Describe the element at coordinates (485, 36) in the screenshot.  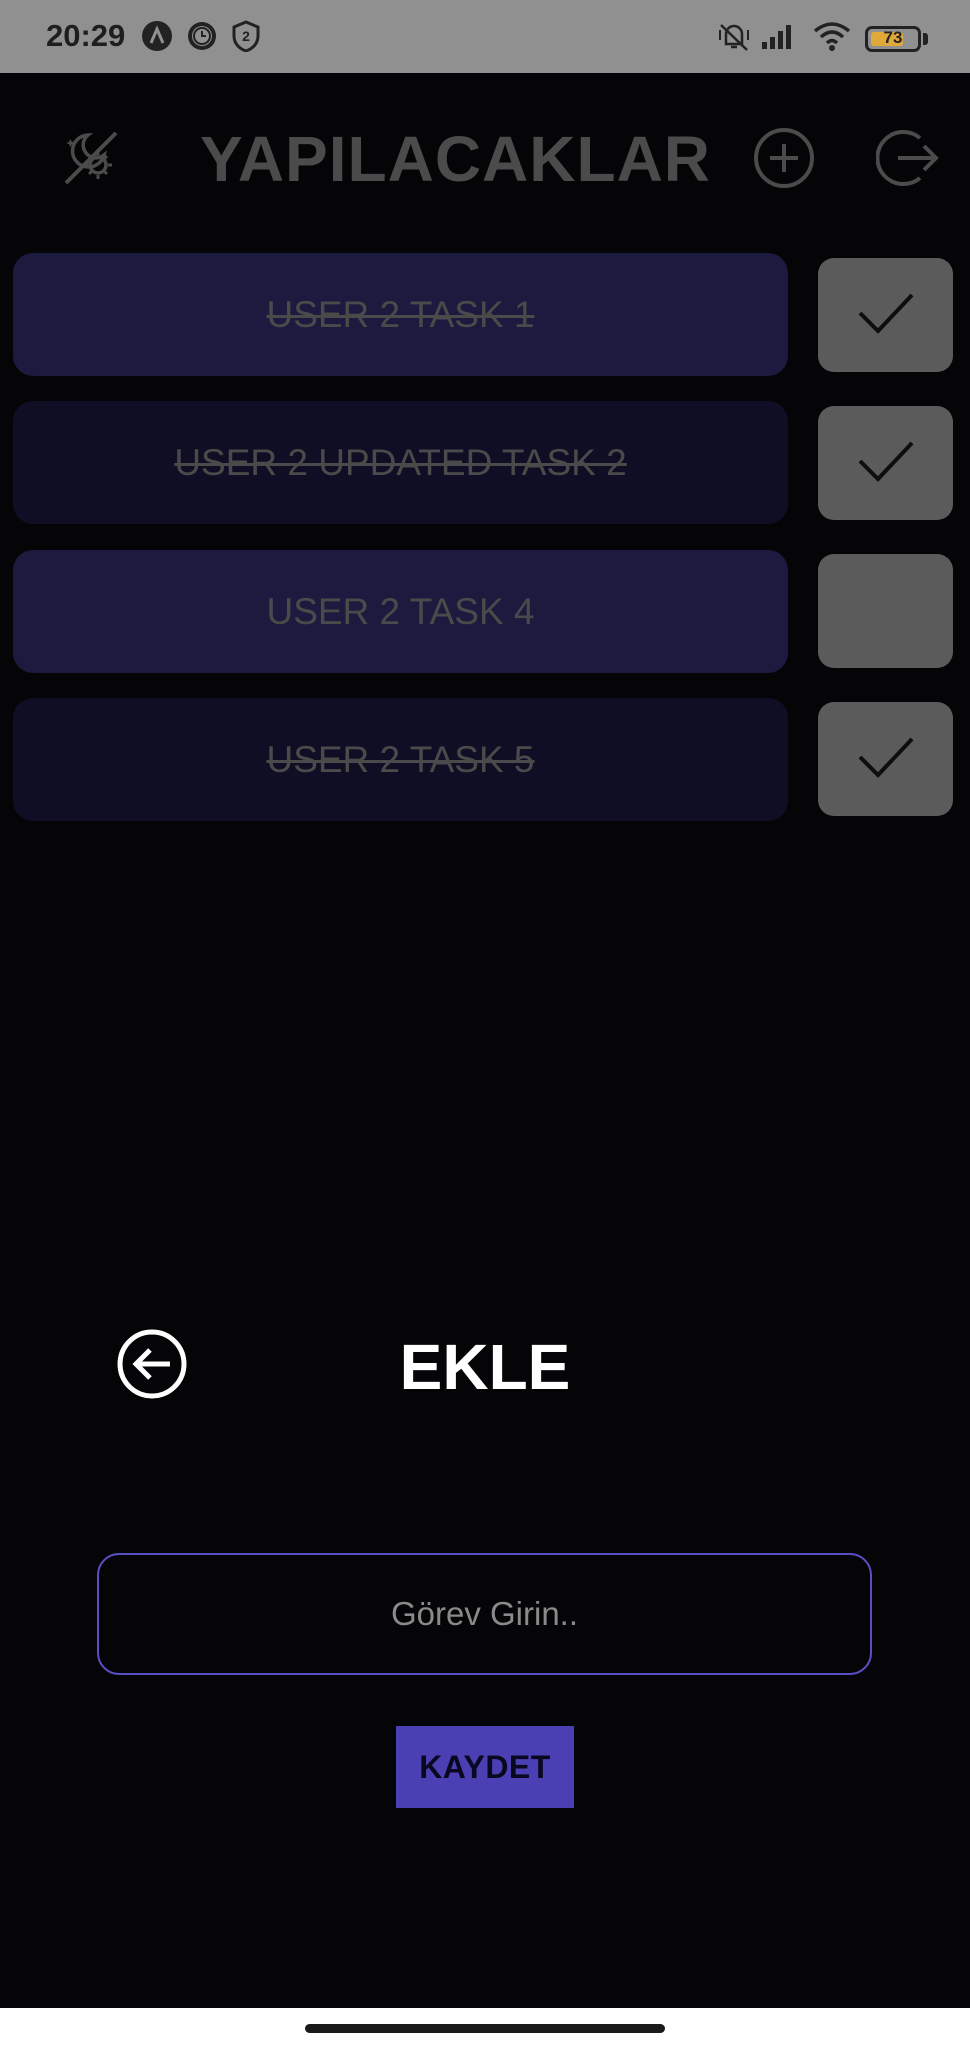
I see `status-bar: 20:29 2 73` at that location.